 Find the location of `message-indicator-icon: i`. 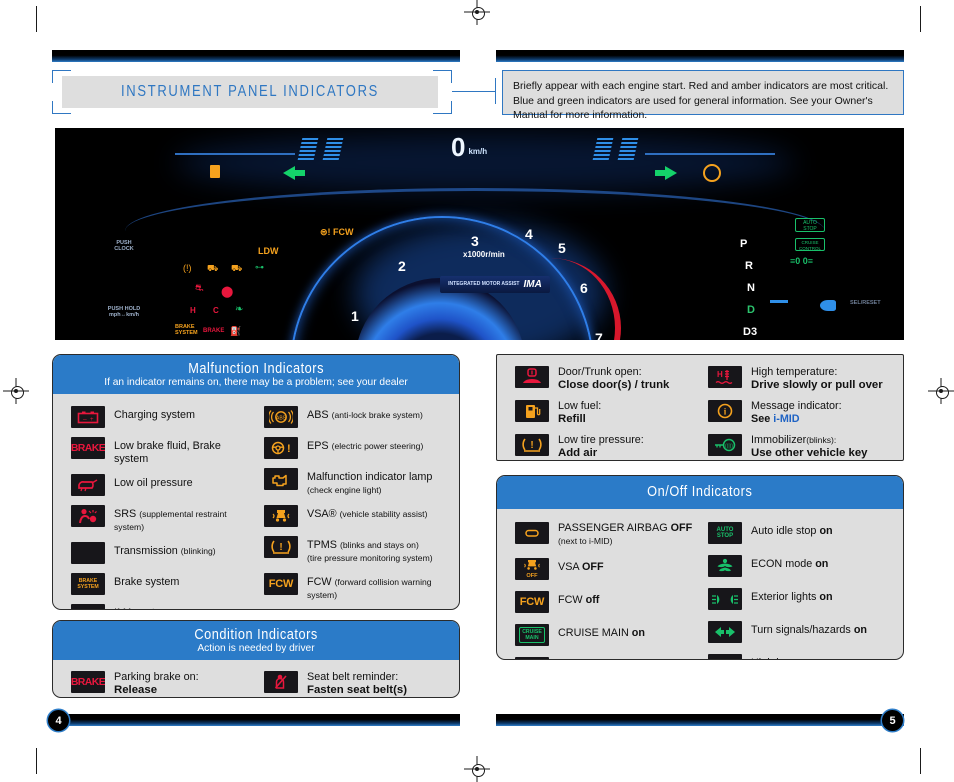

message-indicator-icon: i is located at coordinates (725, 411).